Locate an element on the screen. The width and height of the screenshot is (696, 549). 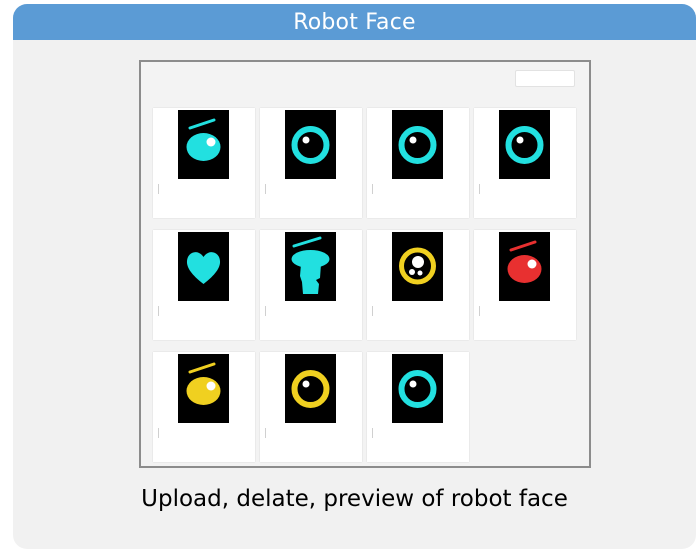
cyan-heart-icon is located at coordinates (203, 268).